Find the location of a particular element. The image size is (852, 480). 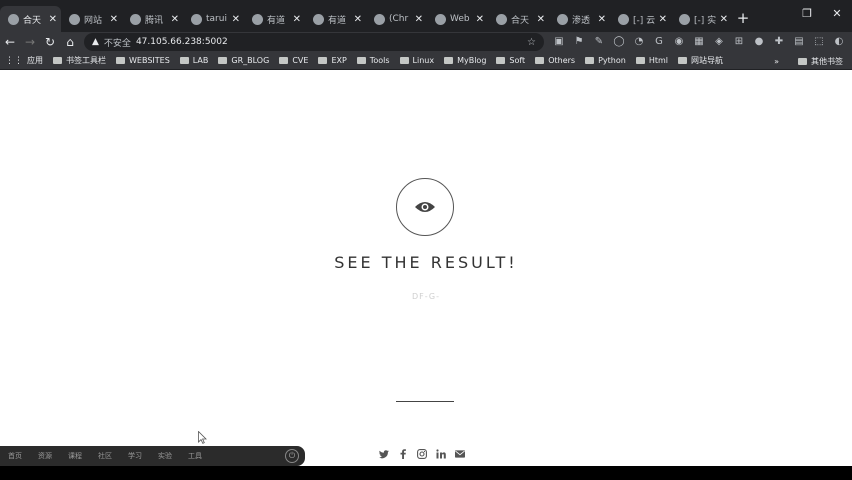

more-bookmarks-button: » is located at coordinates (776, 61).